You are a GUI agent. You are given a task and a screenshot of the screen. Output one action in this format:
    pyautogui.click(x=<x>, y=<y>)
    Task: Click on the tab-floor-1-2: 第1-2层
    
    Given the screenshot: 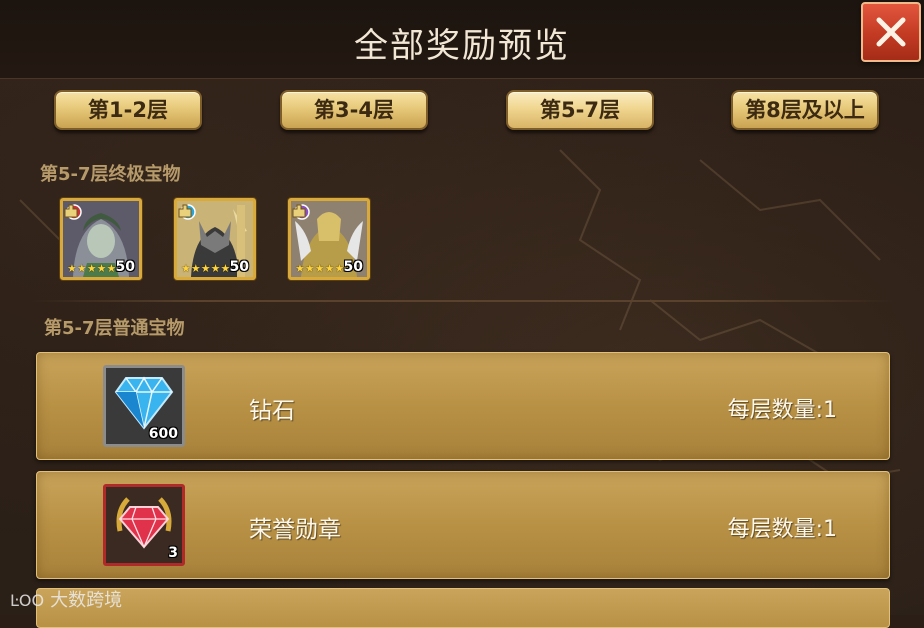 What is the action you would take?
    pyautogui.click(x=128, y=110)
    